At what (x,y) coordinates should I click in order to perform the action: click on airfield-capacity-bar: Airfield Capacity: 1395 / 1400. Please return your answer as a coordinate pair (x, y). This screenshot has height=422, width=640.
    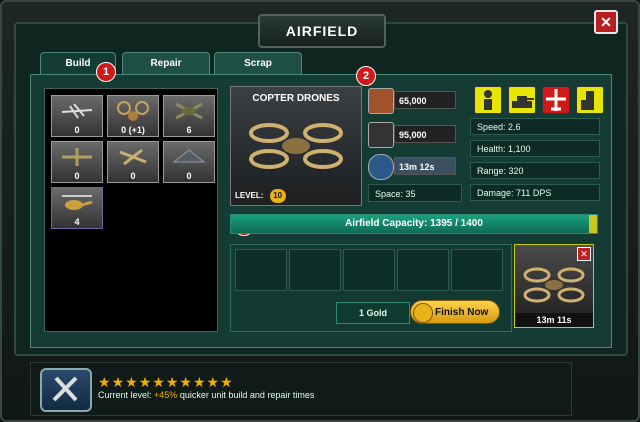
    Looking at the image, I should click on (414, 224).